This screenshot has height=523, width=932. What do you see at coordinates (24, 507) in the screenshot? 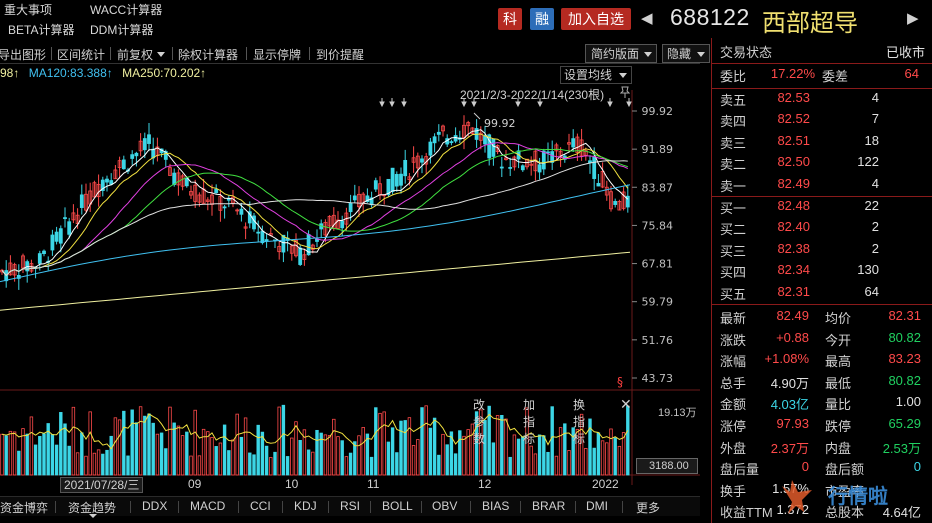
I see `tab-fund-game: 资金博弈` at bounding box center [24, 507].